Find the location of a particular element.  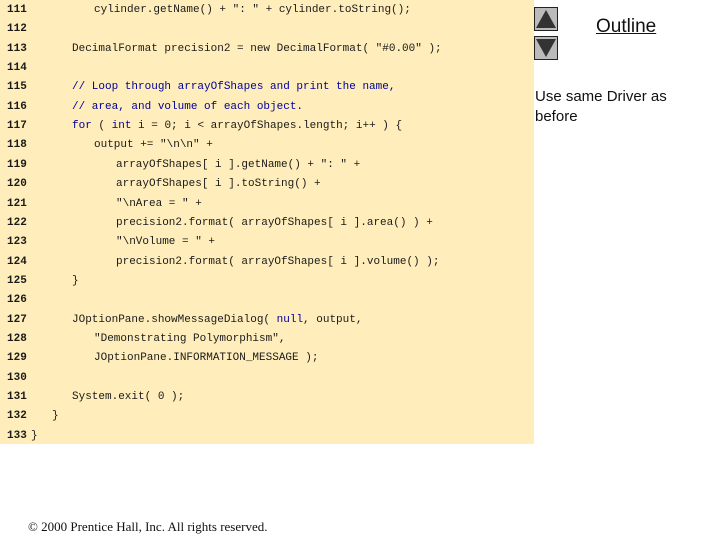

outline-label: Outline is located at coordinates (626, 26).